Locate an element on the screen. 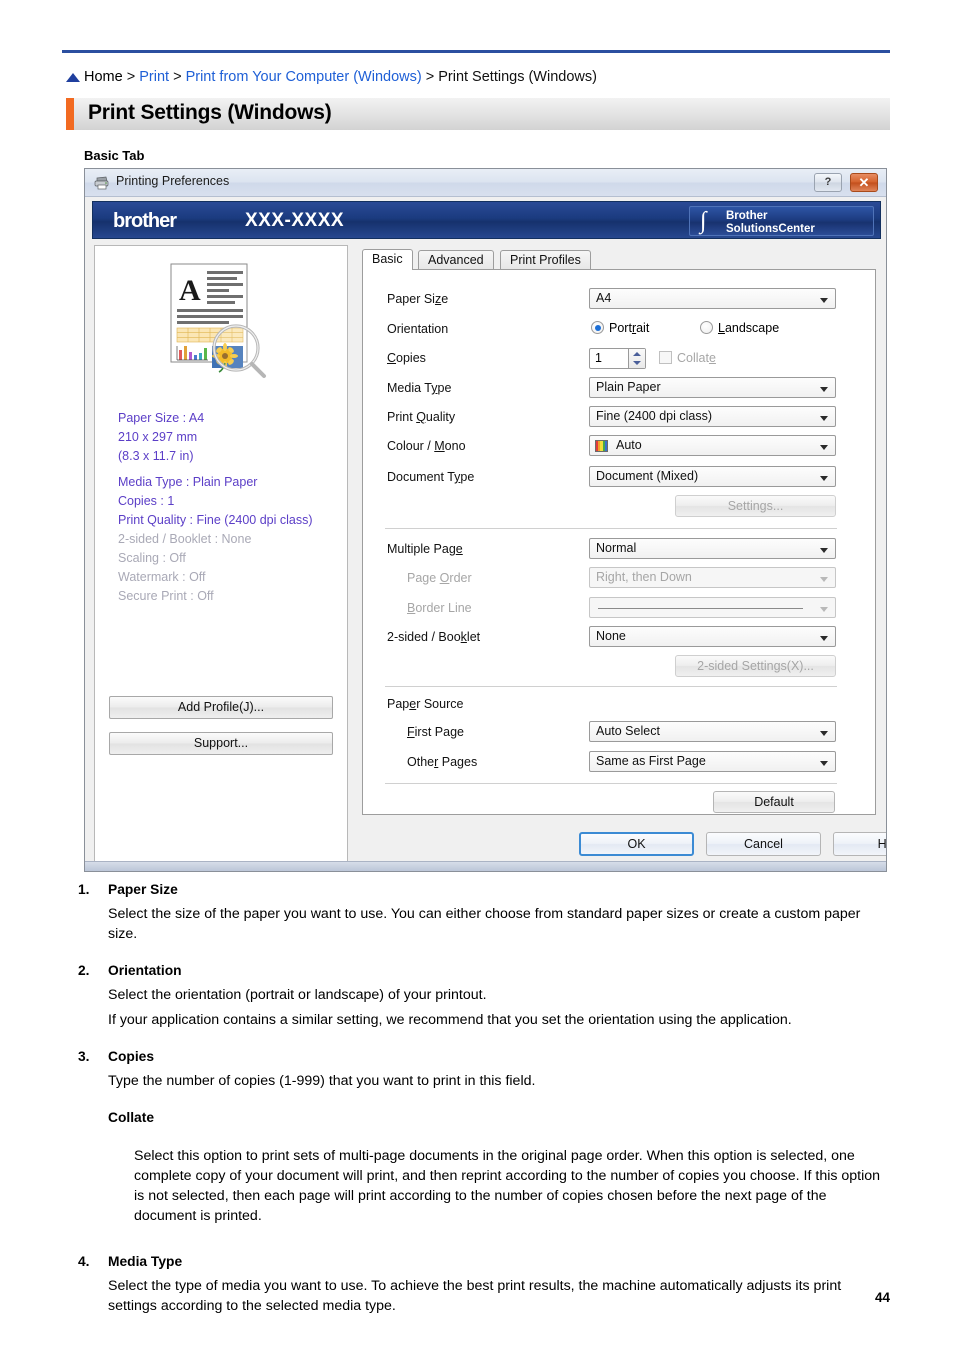 Image resolution: width=954 pixels, height=1350 pixels. cancel-button: Cancel is located at coordinates (763, 844).